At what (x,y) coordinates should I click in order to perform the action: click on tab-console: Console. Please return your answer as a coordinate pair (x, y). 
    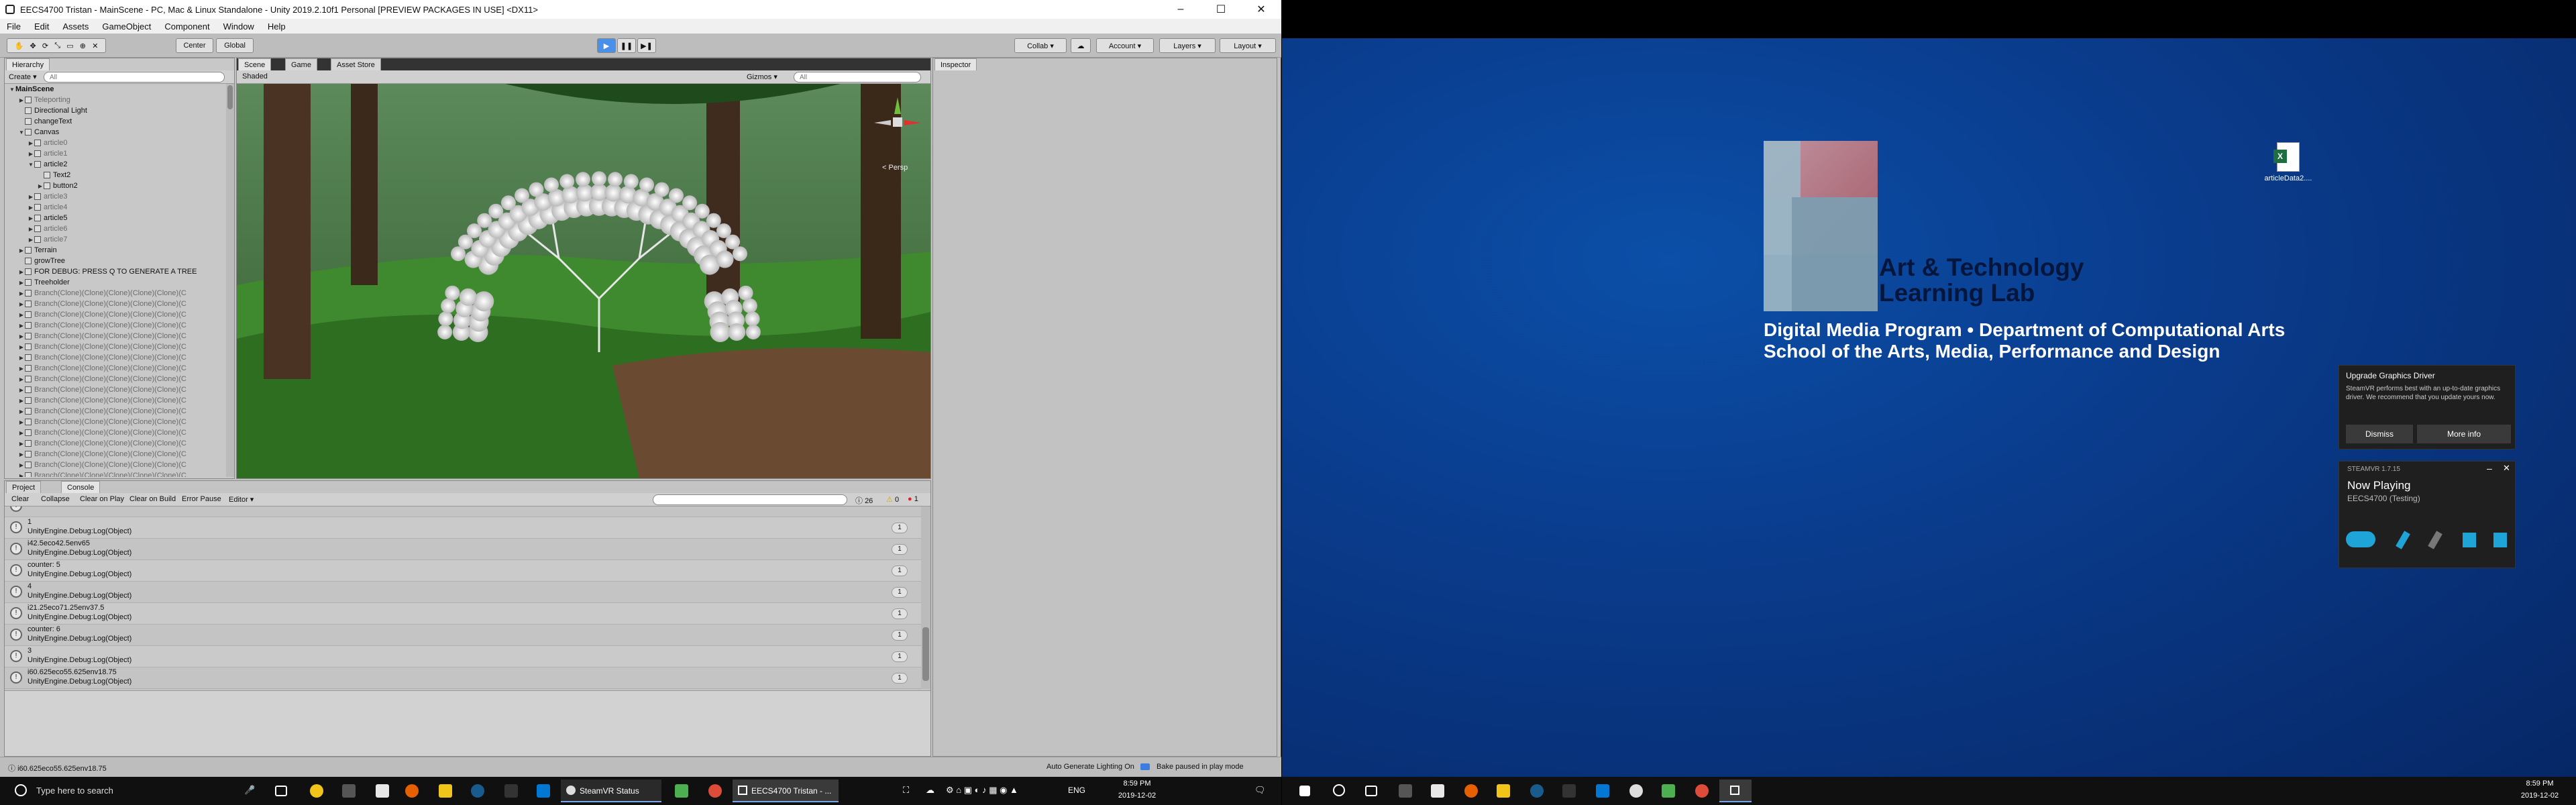
    Looking at the image, I should click on (81, 487).